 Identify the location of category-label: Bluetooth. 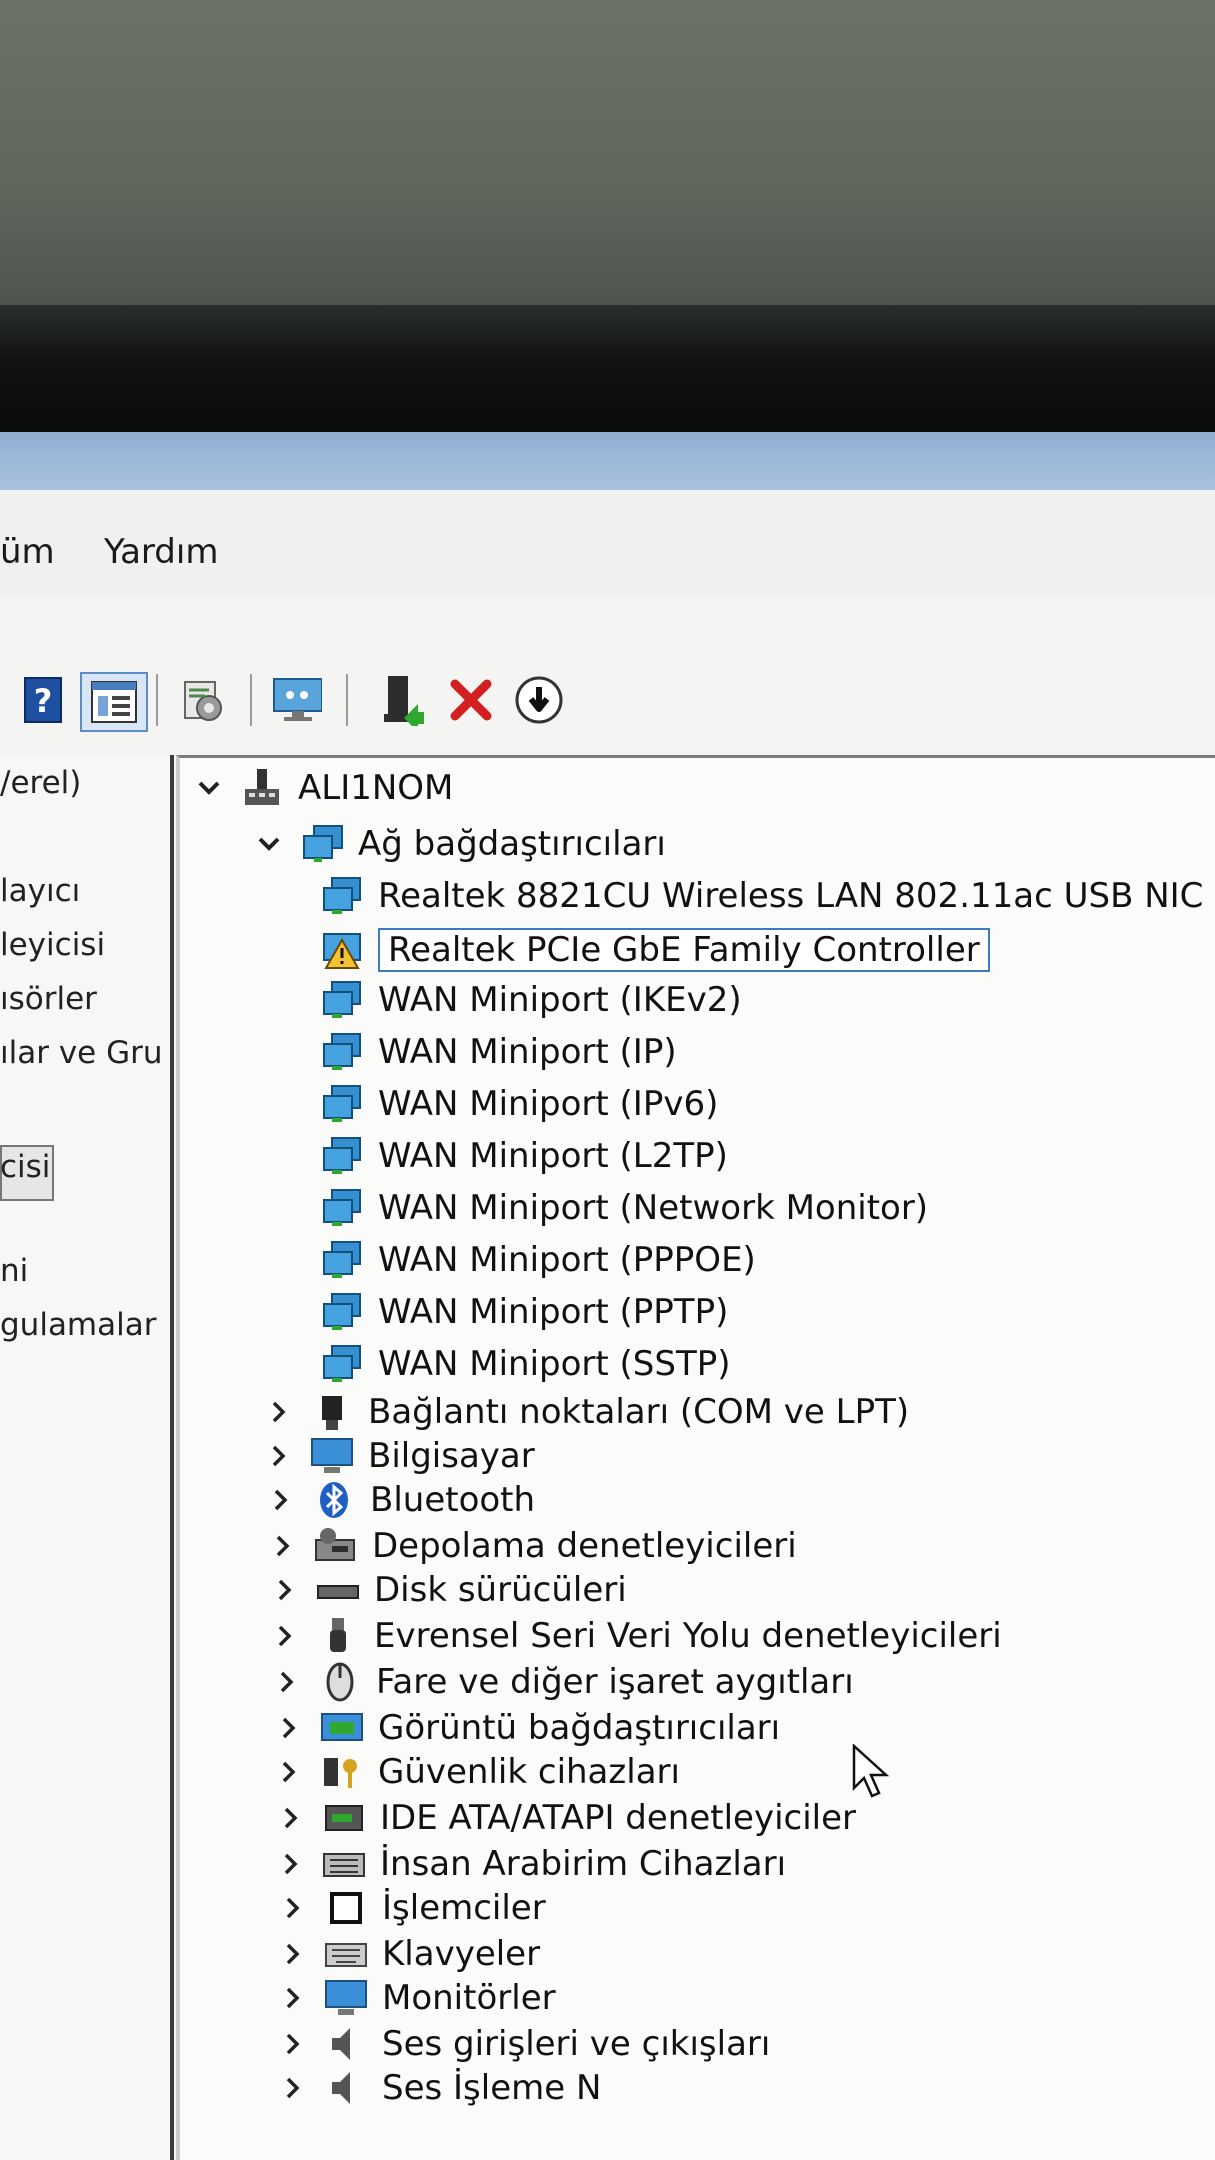
(453, 1500).